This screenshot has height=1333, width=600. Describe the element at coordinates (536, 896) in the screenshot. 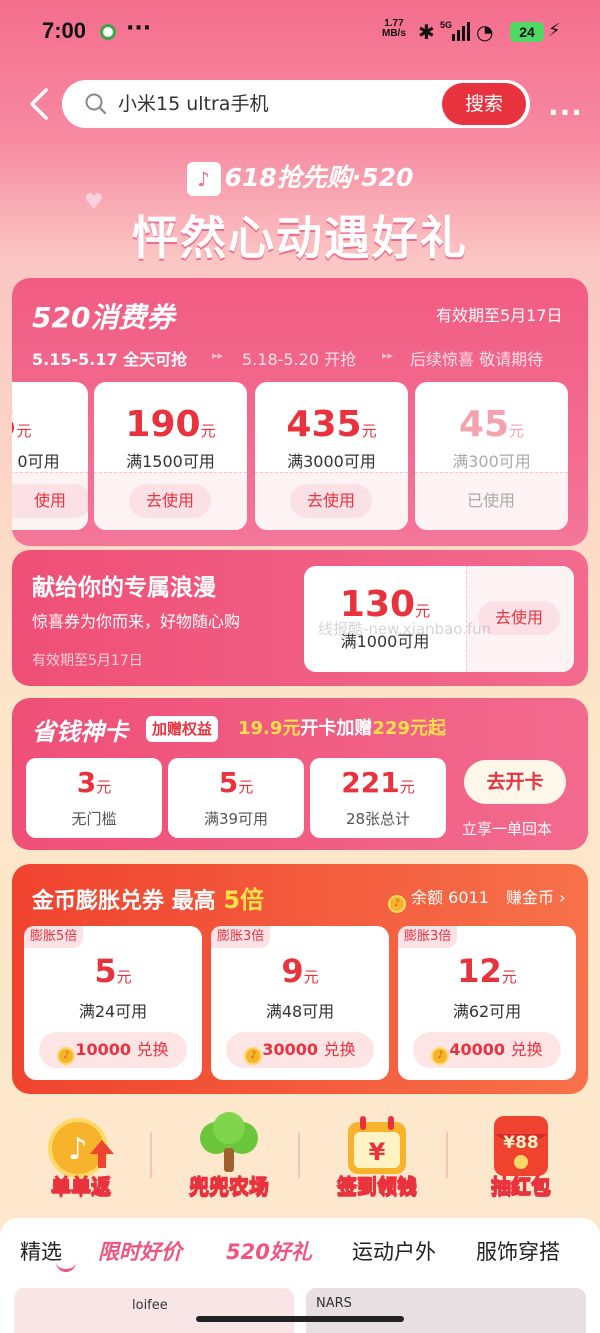

I see `earn-coins-link: 赚金币 ›` at that location.